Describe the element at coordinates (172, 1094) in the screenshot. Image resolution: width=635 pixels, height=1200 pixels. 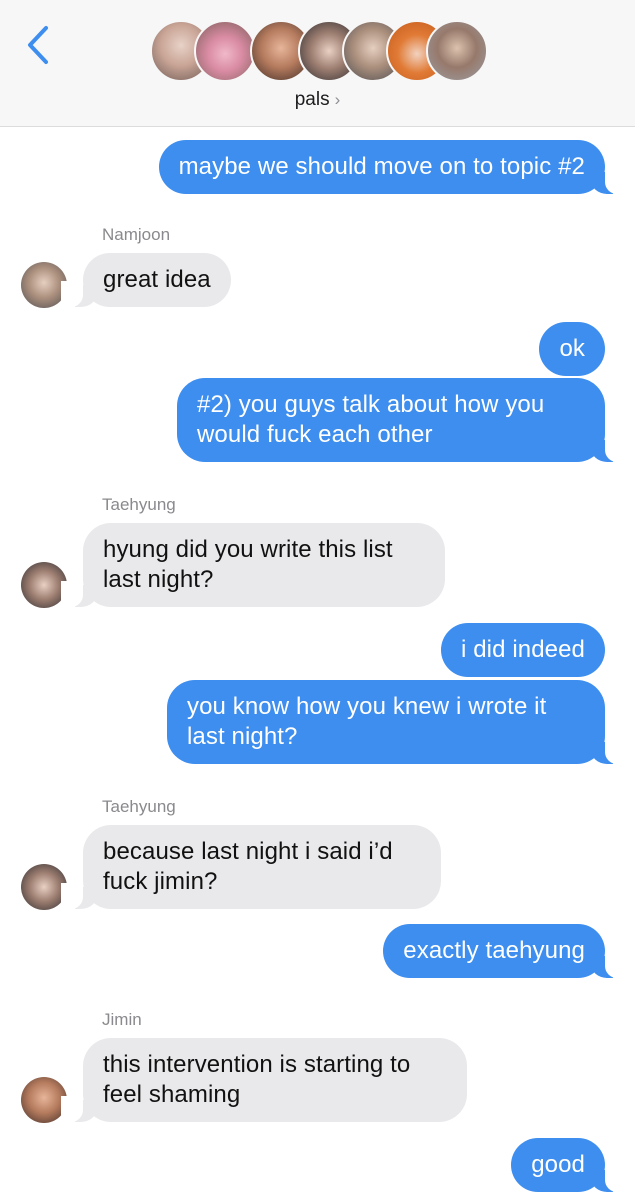
I see `message-text-line: feel shaming` at that location.